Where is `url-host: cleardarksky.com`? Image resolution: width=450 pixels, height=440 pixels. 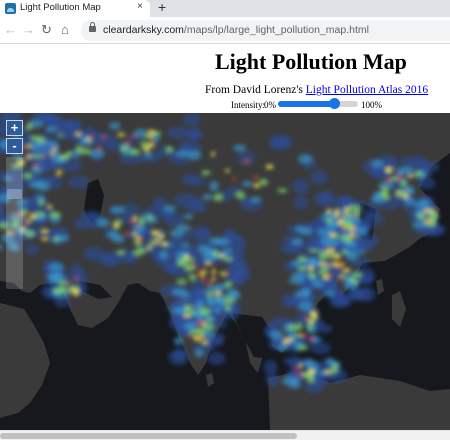
url-host: cleardarksky.com is located at coordinates (143, 30).